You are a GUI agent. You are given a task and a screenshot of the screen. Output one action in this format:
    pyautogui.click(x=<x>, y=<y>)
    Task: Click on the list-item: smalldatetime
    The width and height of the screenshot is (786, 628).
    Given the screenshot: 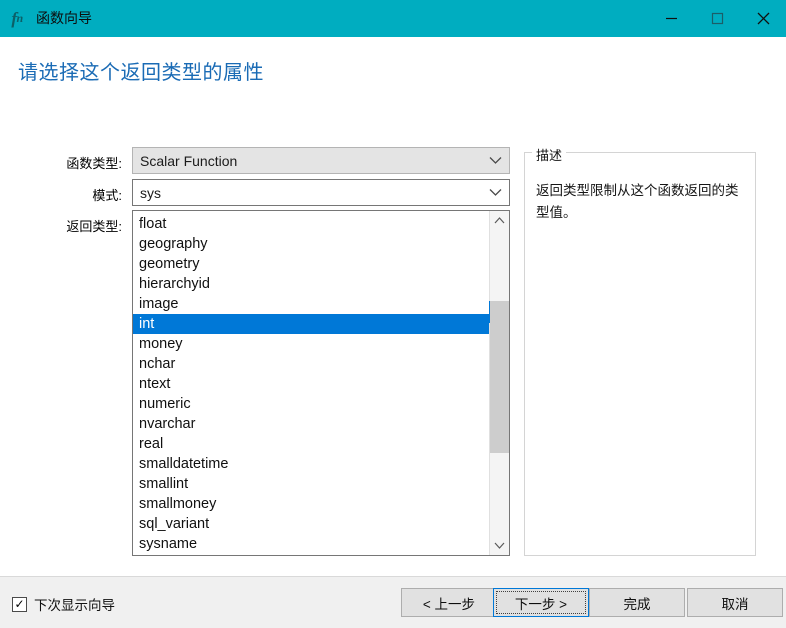 What is the action you would take?
    pyautogui.click(x=311, y=464)
    